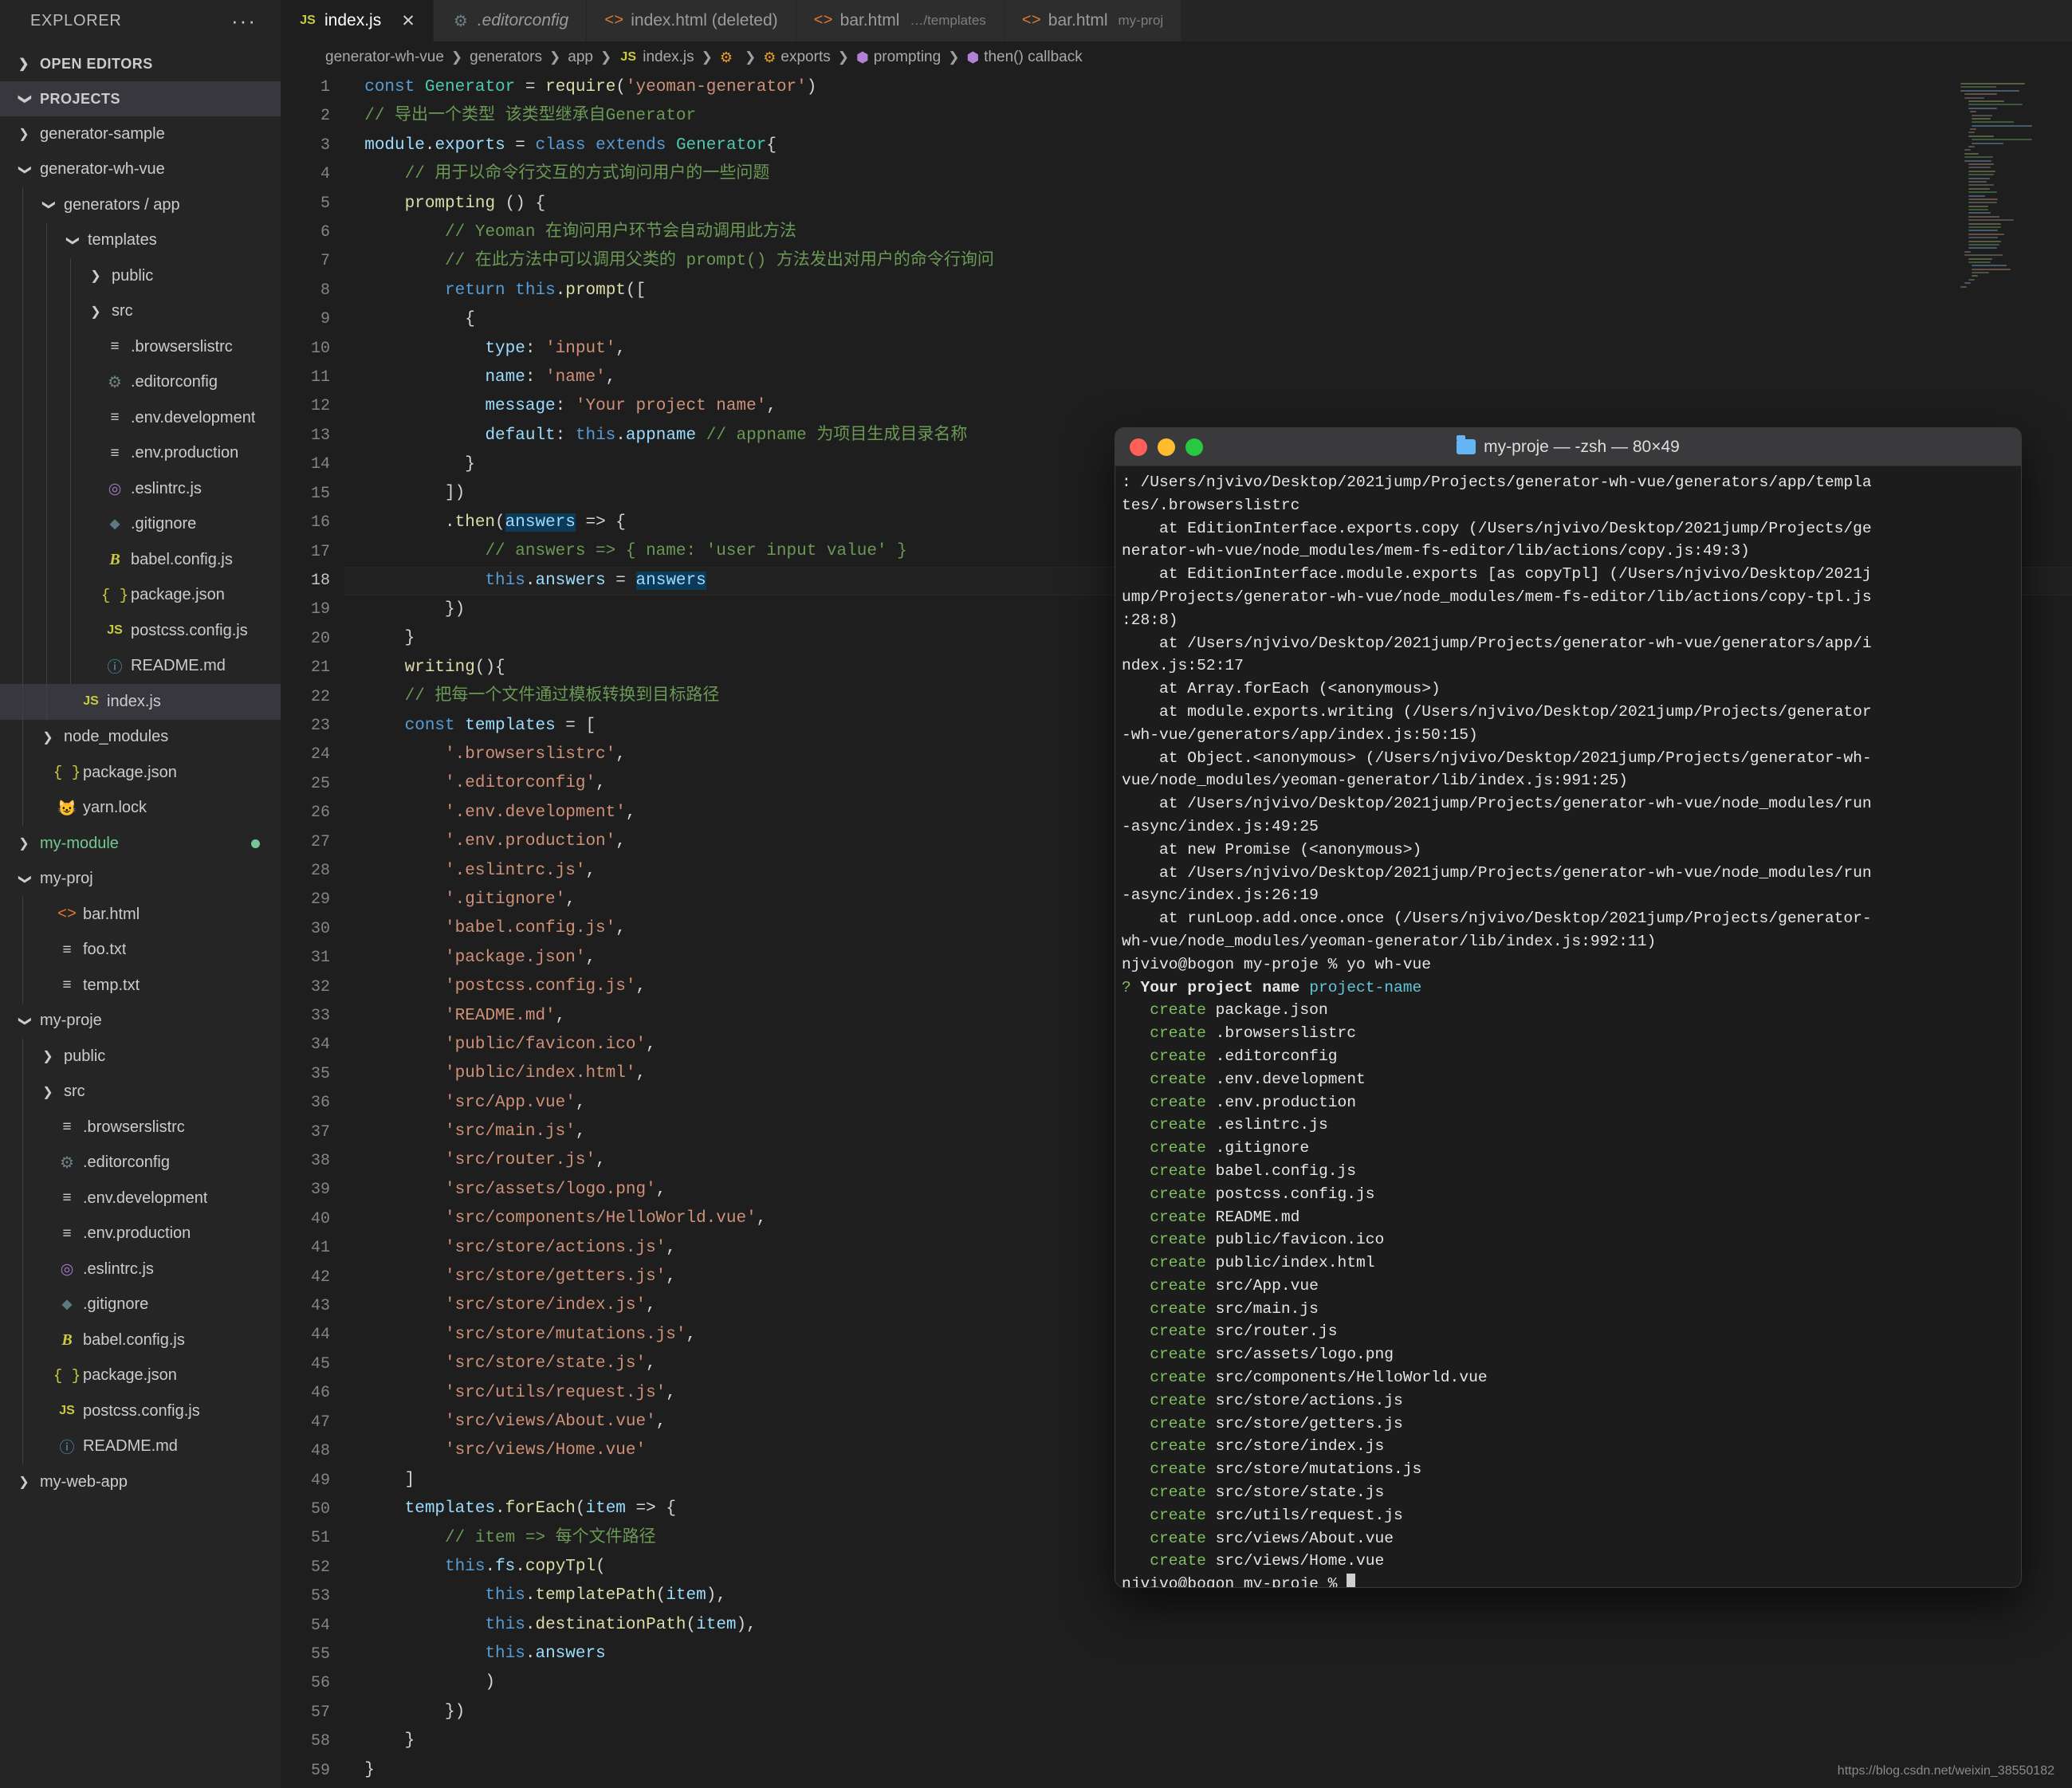 This screenshot has width=2072, height=1788. I want to click on code-line: prompting () {, so click(1208, 204).